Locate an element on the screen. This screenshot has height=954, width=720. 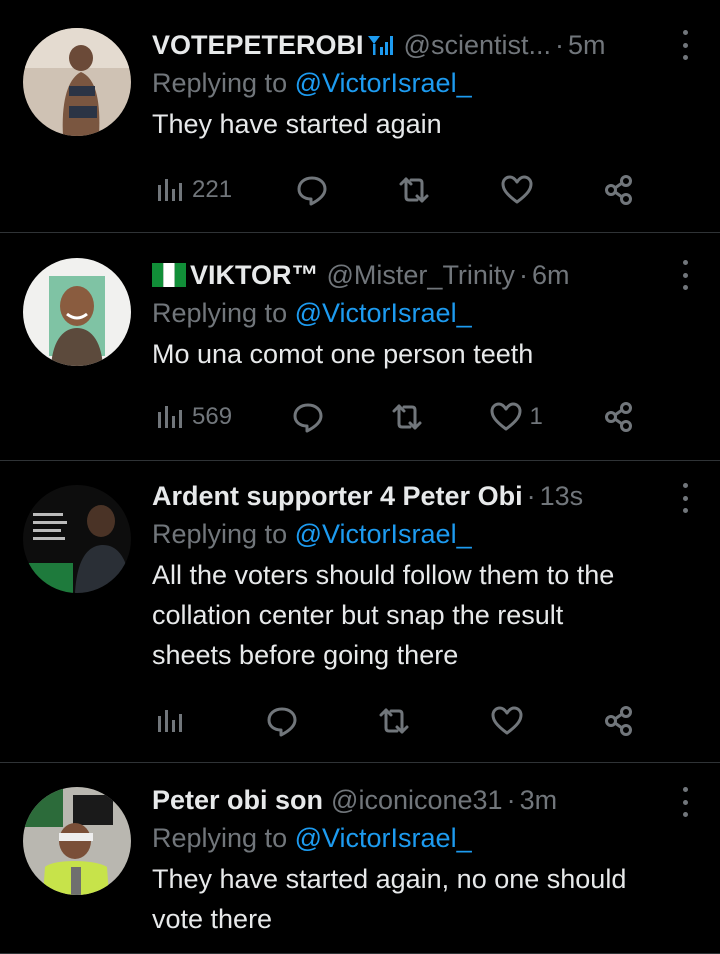
timestamp: 6m is located at coordinates (551, 275).